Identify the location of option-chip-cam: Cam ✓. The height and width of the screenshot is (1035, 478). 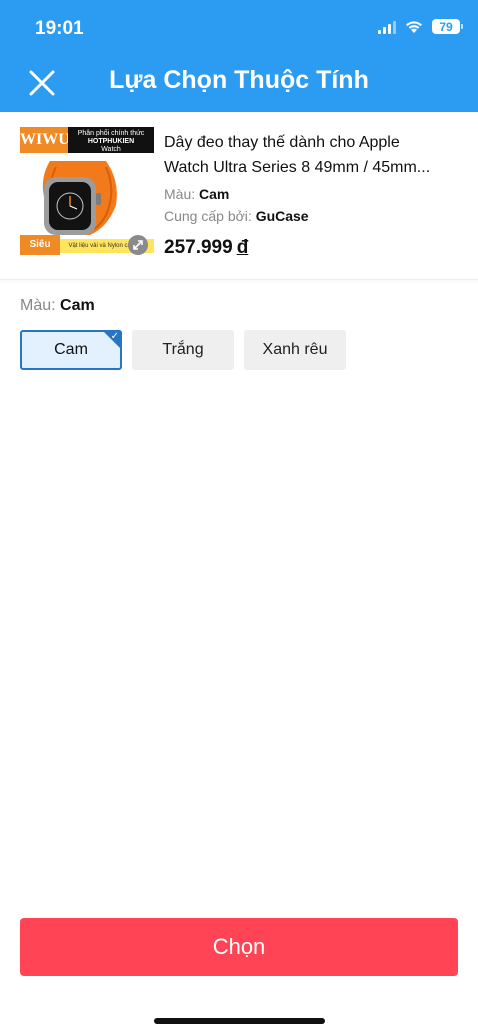
(71, 350).